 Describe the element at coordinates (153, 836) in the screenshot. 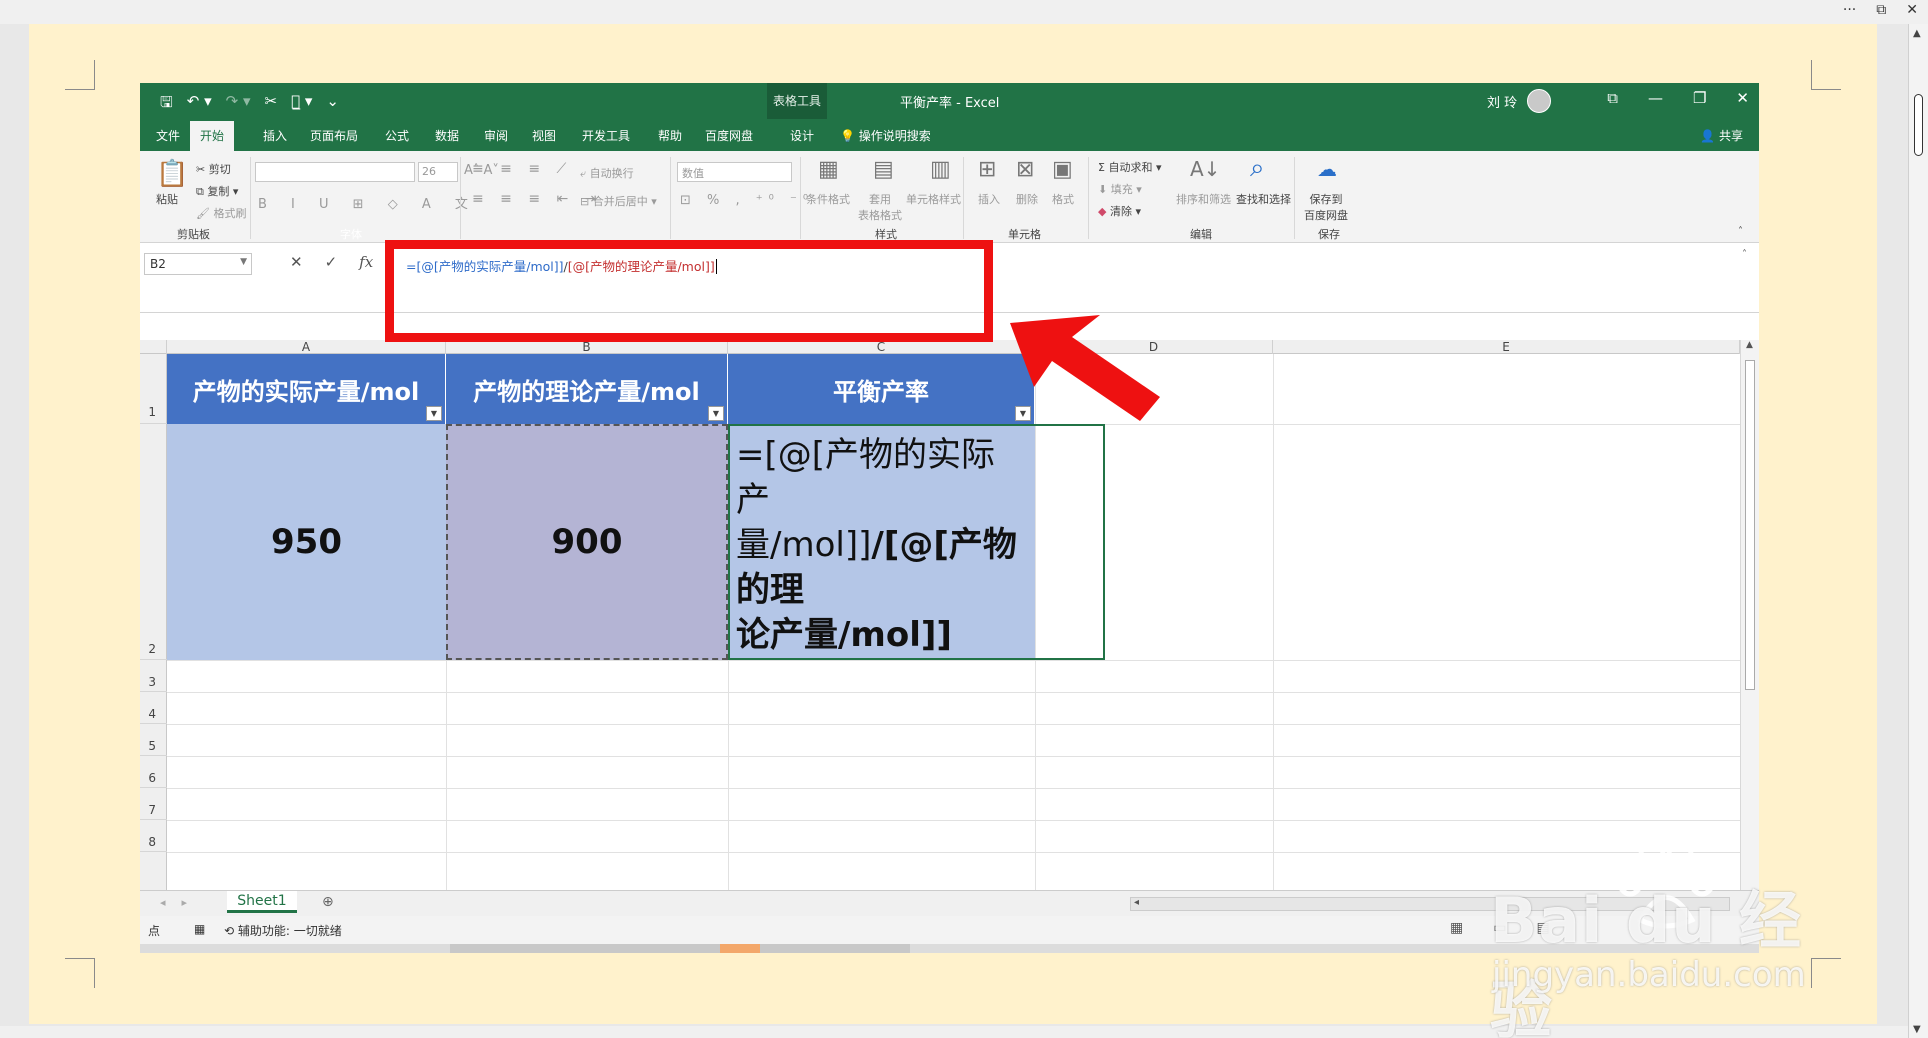

I see `row-header-8: 8` at that location.